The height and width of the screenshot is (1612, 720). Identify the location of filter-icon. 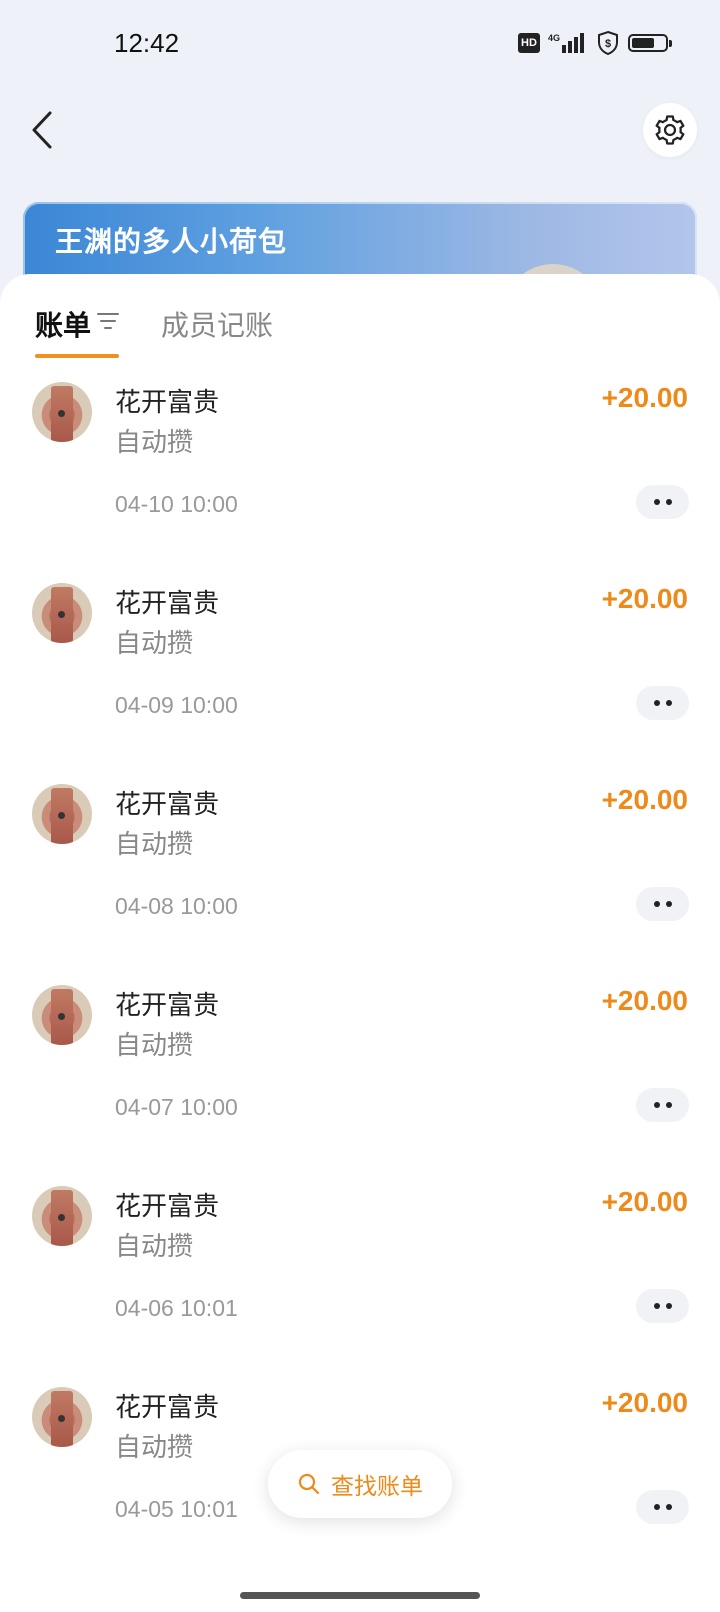
(108, 321).